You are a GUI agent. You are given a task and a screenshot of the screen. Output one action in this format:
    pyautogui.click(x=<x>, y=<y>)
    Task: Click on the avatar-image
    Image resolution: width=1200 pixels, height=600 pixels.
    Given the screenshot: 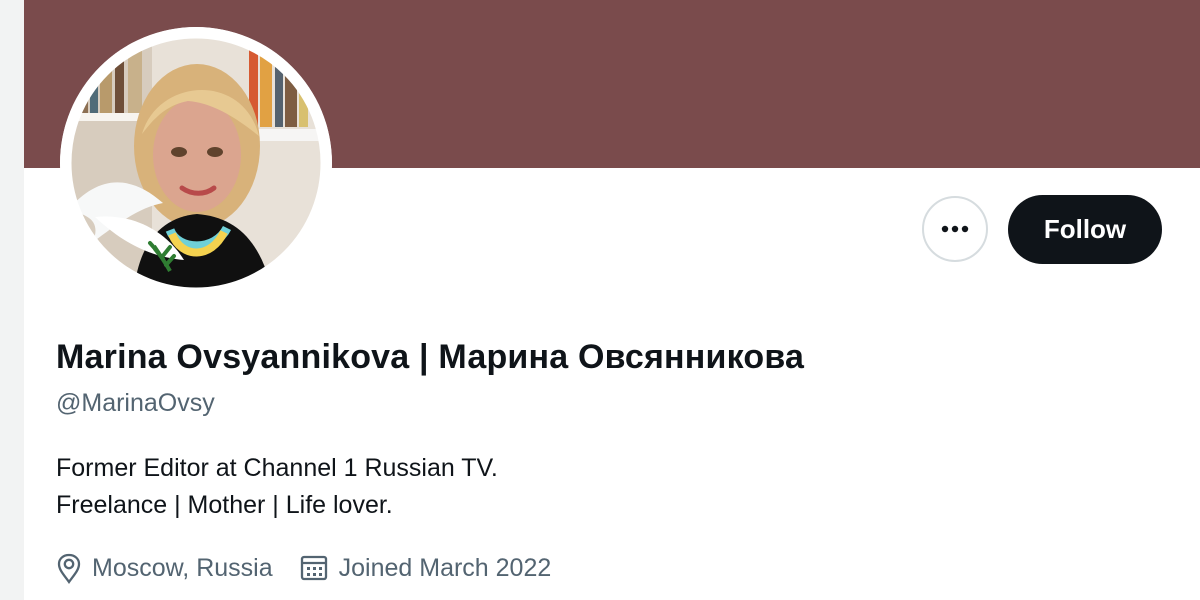 What is the action you would take?
    pyautogui.click(x=196, y=163)
    